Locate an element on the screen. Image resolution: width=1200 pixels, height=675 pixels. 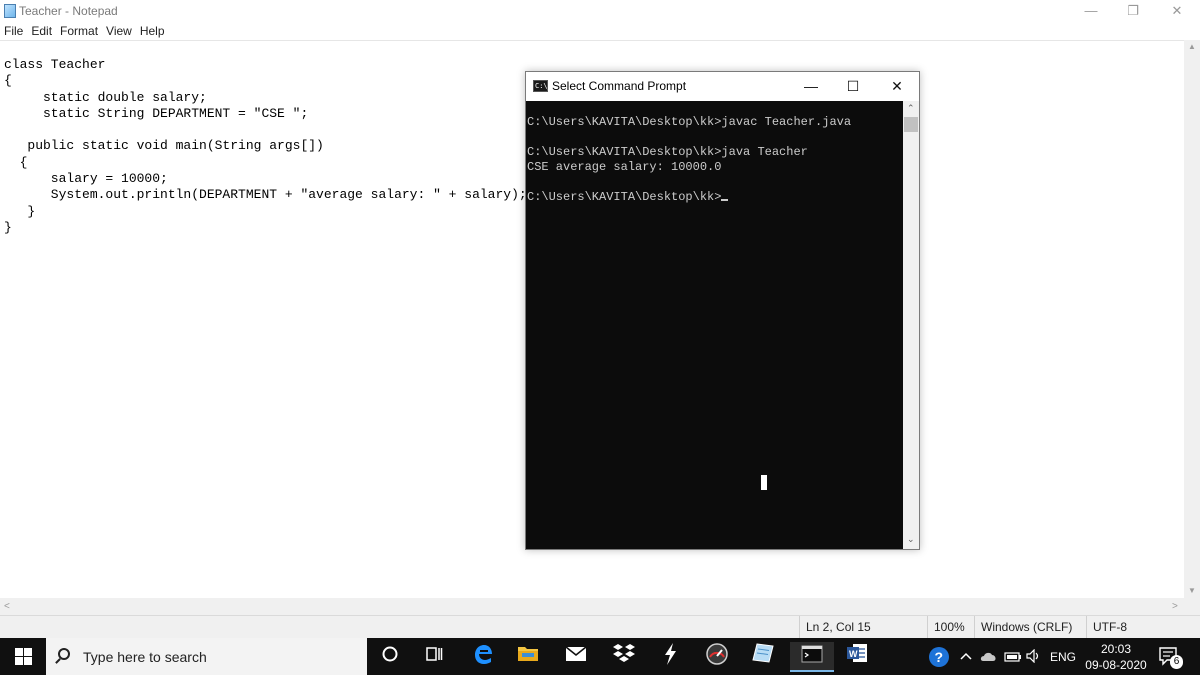
lightning-app-icon is located at coordinates (670, 657).